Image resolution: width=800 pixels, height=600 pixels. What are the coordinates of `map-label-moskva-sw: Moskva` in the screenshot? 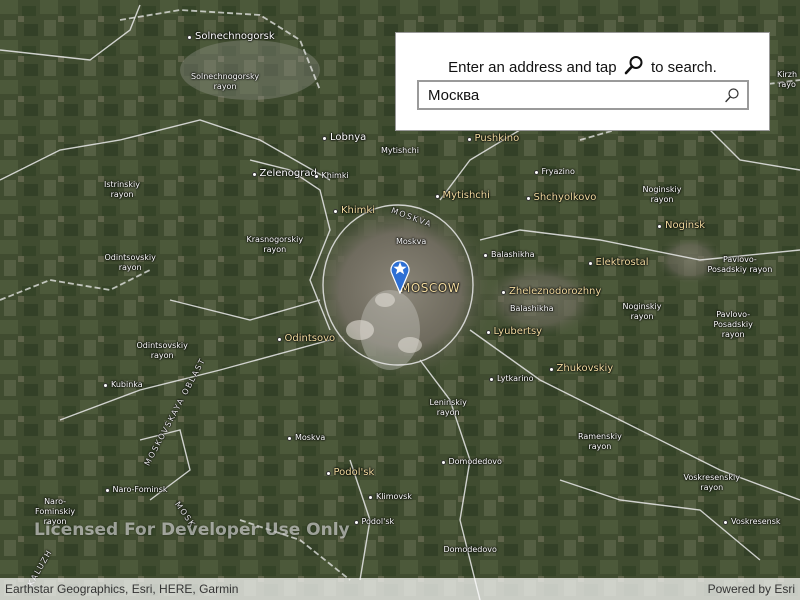 It's located at (310, 437).